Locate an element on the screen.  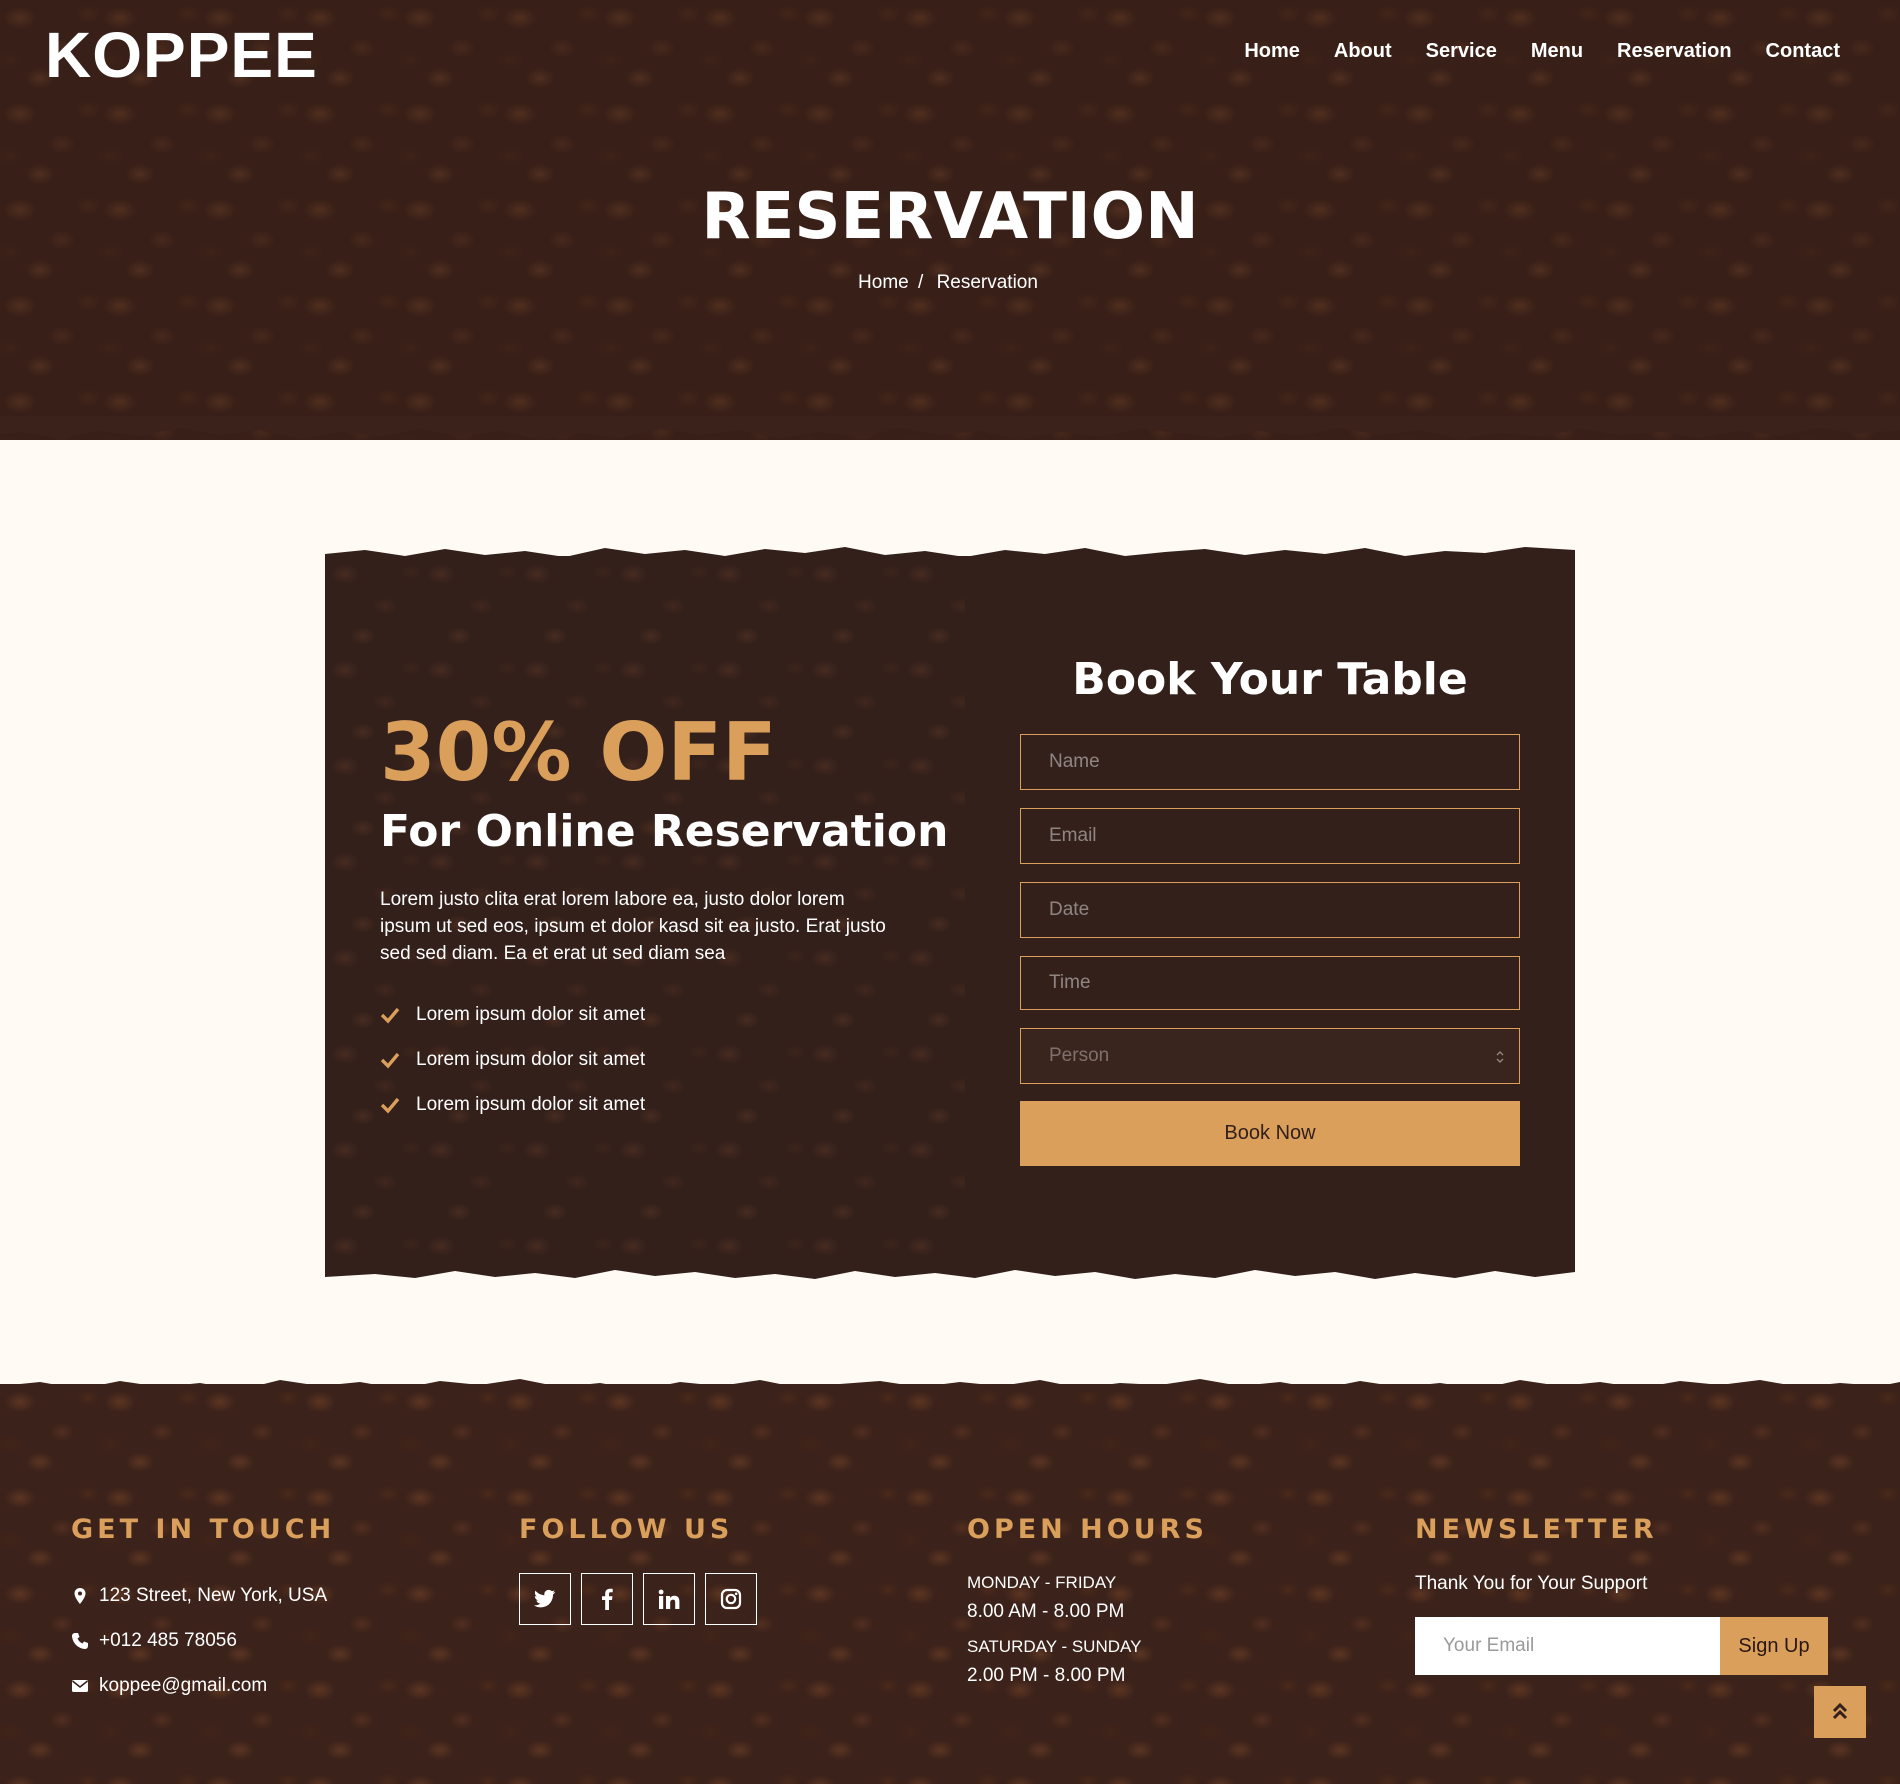
social-links is located at coordinates (638, 1599).